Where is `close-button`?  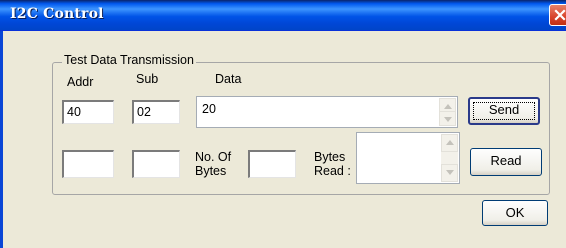
close-button is located at coordinates (557, 15).